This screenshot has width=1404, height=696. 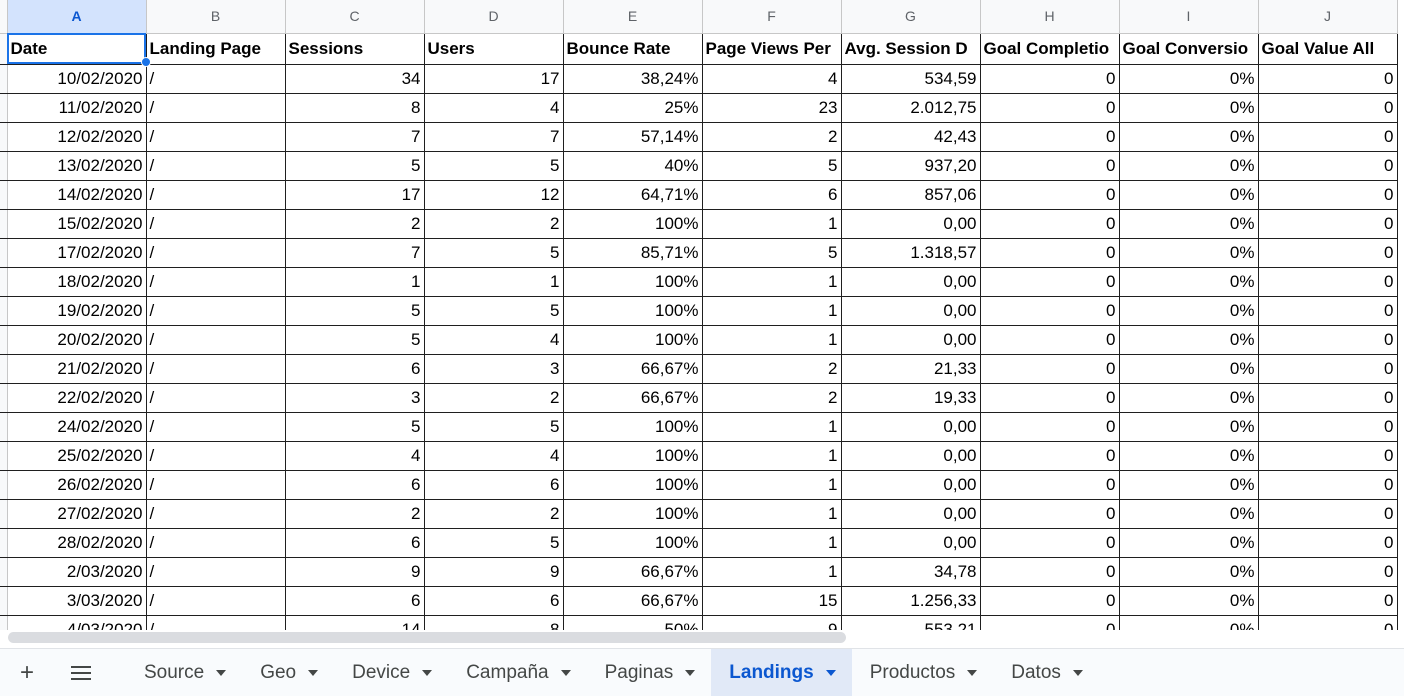 I want to click on cell: 21/02/2020, so click(x=77, y=369).